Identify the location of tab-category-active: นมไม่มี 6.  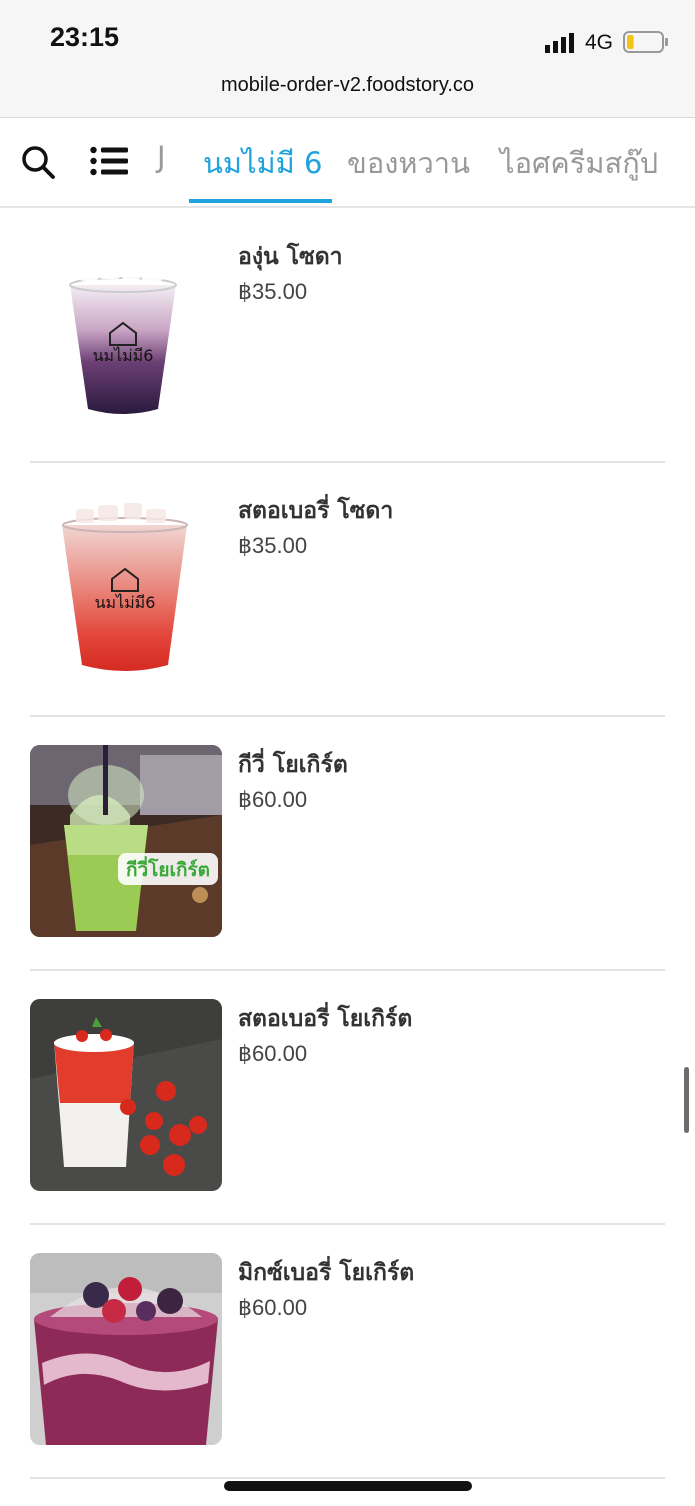
(262, 163).